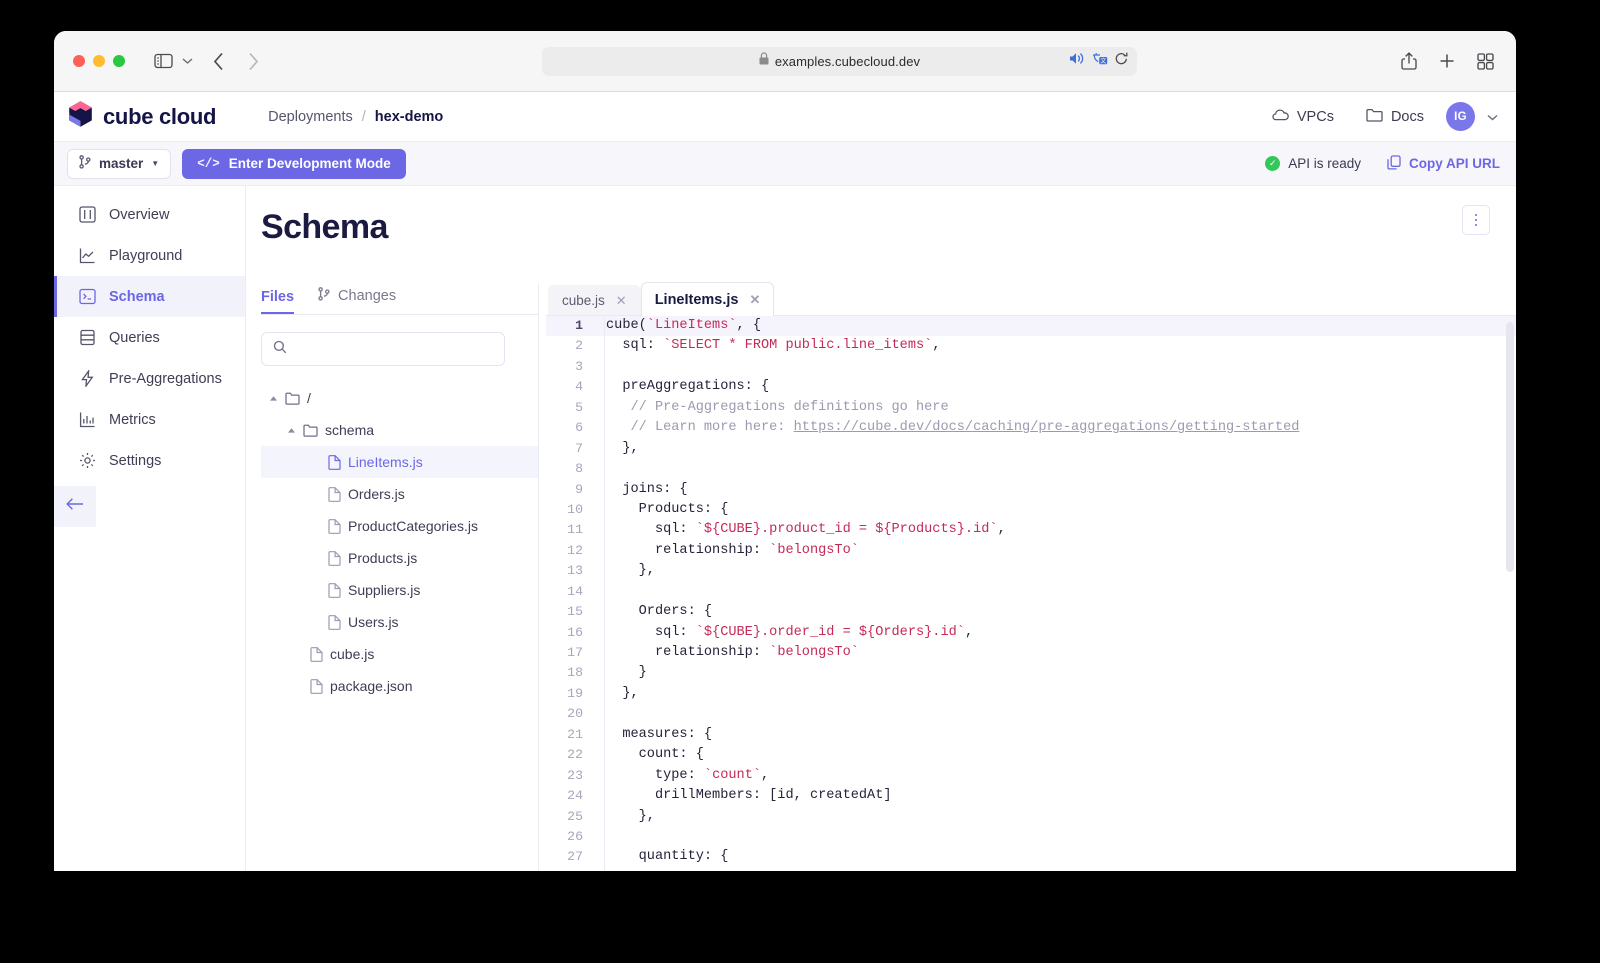 The image size is (1600, 963). Describe the element at coordinates (399, 590) in the screenshot. I see `tree-file-row: Suppliers.js` at that location.